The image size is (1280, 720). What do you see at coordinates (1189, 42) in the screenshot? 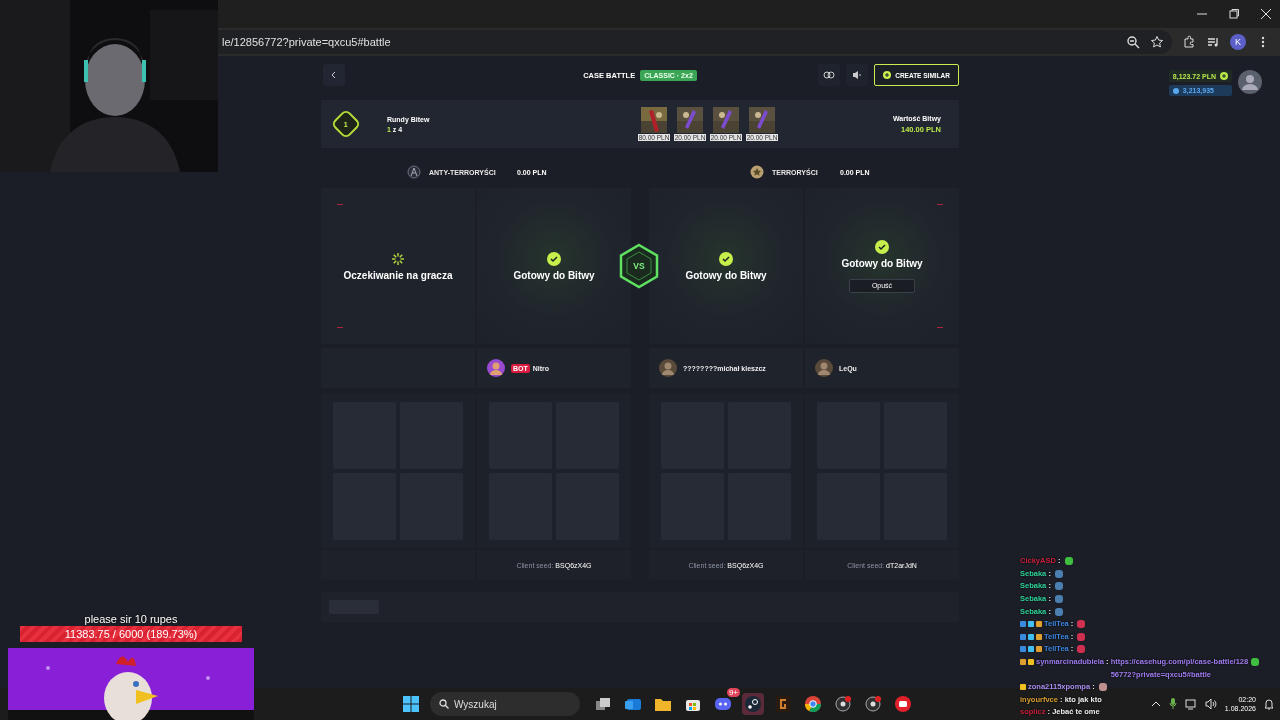
I see `puzzle-icon` at bounding box center [1189, 42].